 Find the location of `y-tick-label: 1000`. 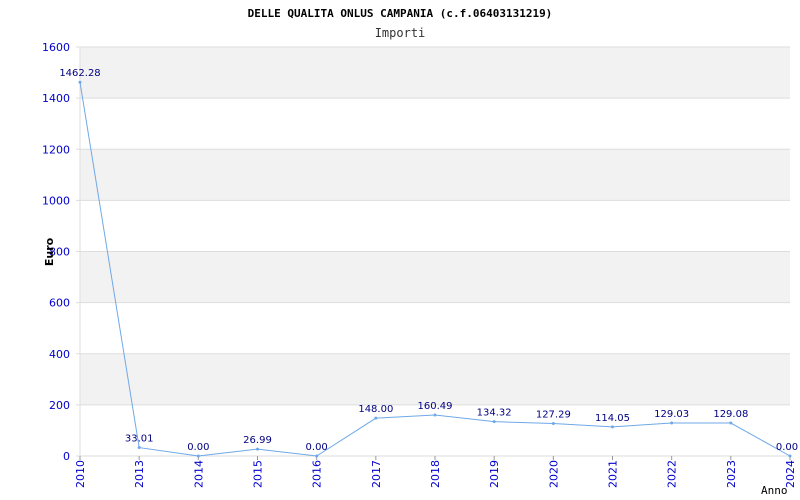

y-tick-label: 1000 is located at coordinates (56, 200).